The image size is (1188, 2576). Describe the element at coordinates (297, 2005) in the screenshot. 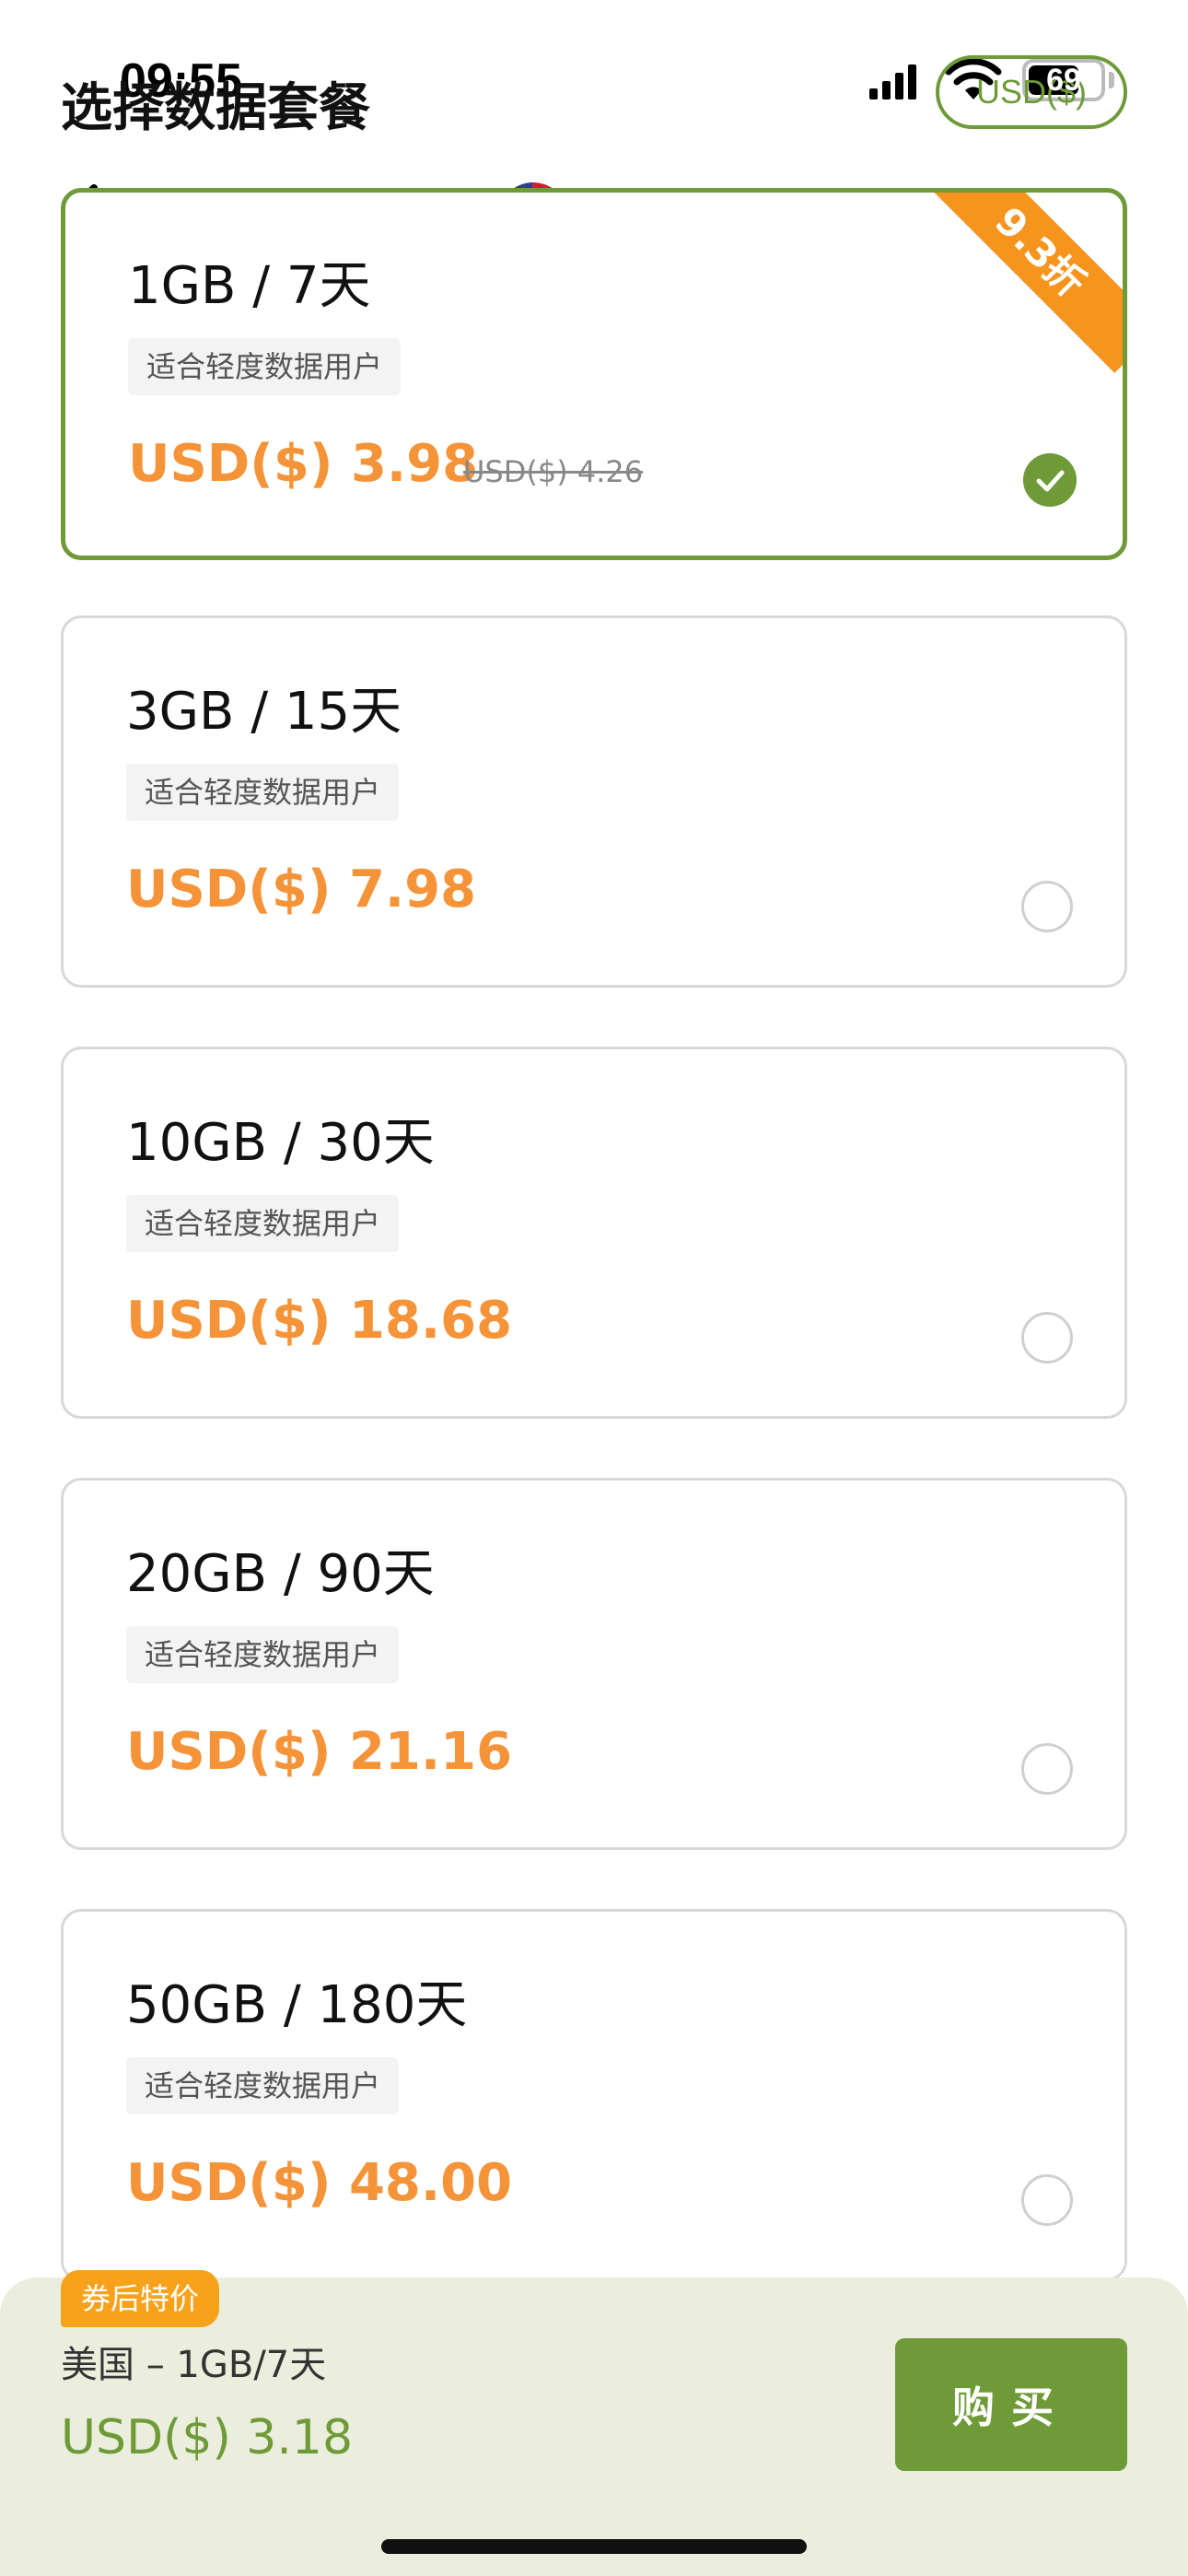

I see `plan-title: 50GB / 180天` at that location.